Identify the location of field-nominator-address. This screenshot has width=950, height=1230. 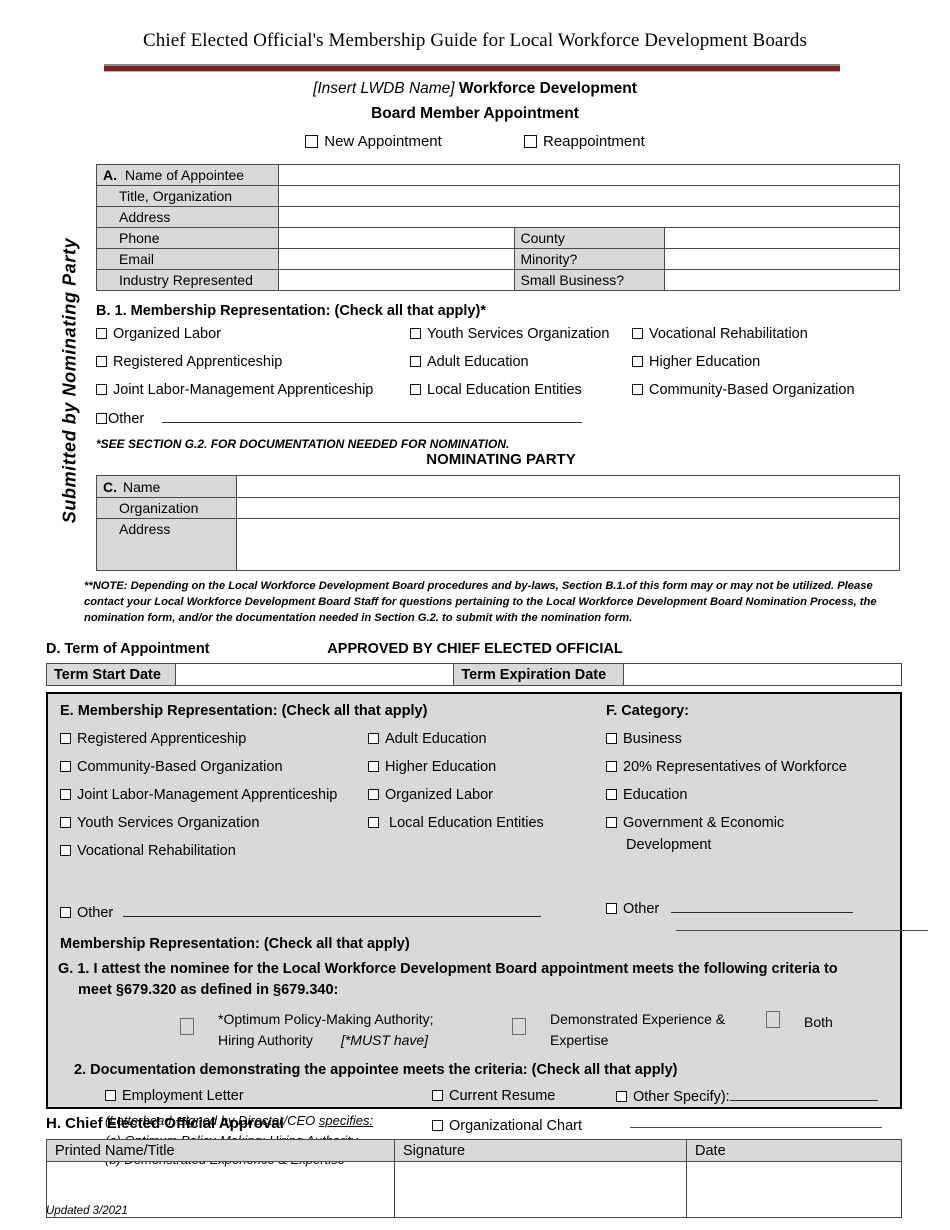
(568, 544).